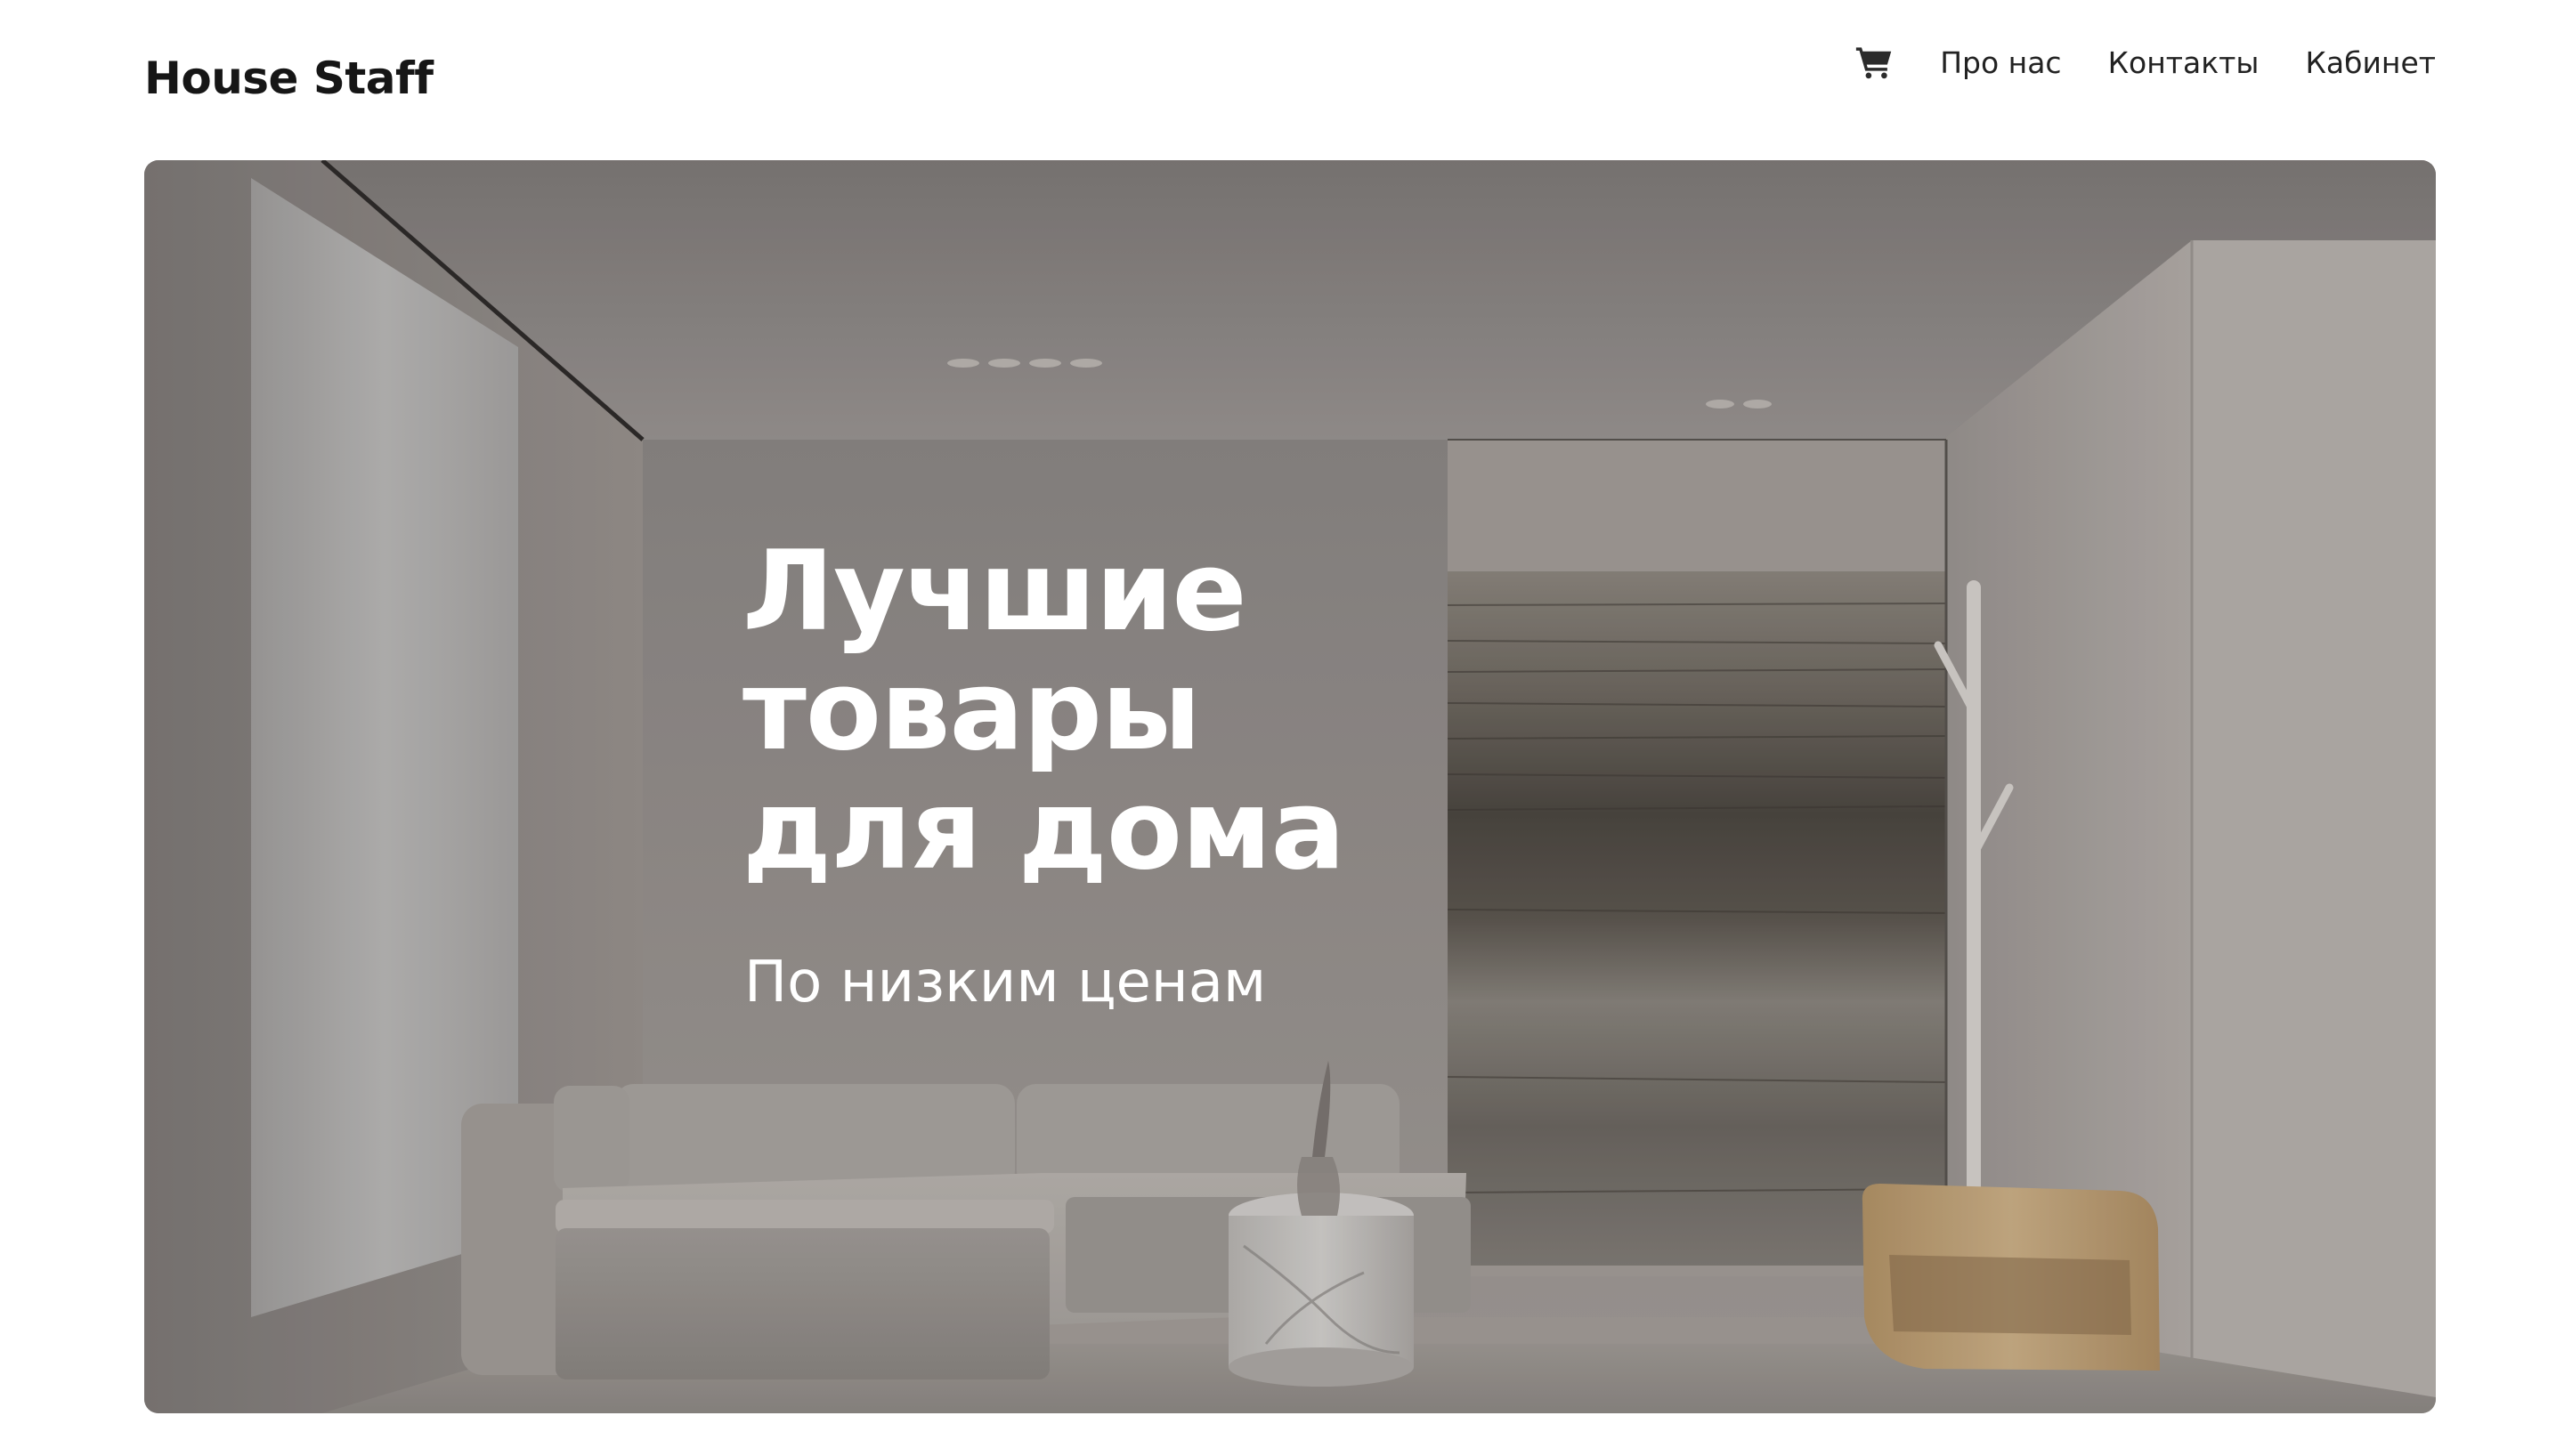 Image resolution: width=2564 pixels, height=1456 pixels. I want to click on nav-about-link: Про нас, so click(2000, 62).